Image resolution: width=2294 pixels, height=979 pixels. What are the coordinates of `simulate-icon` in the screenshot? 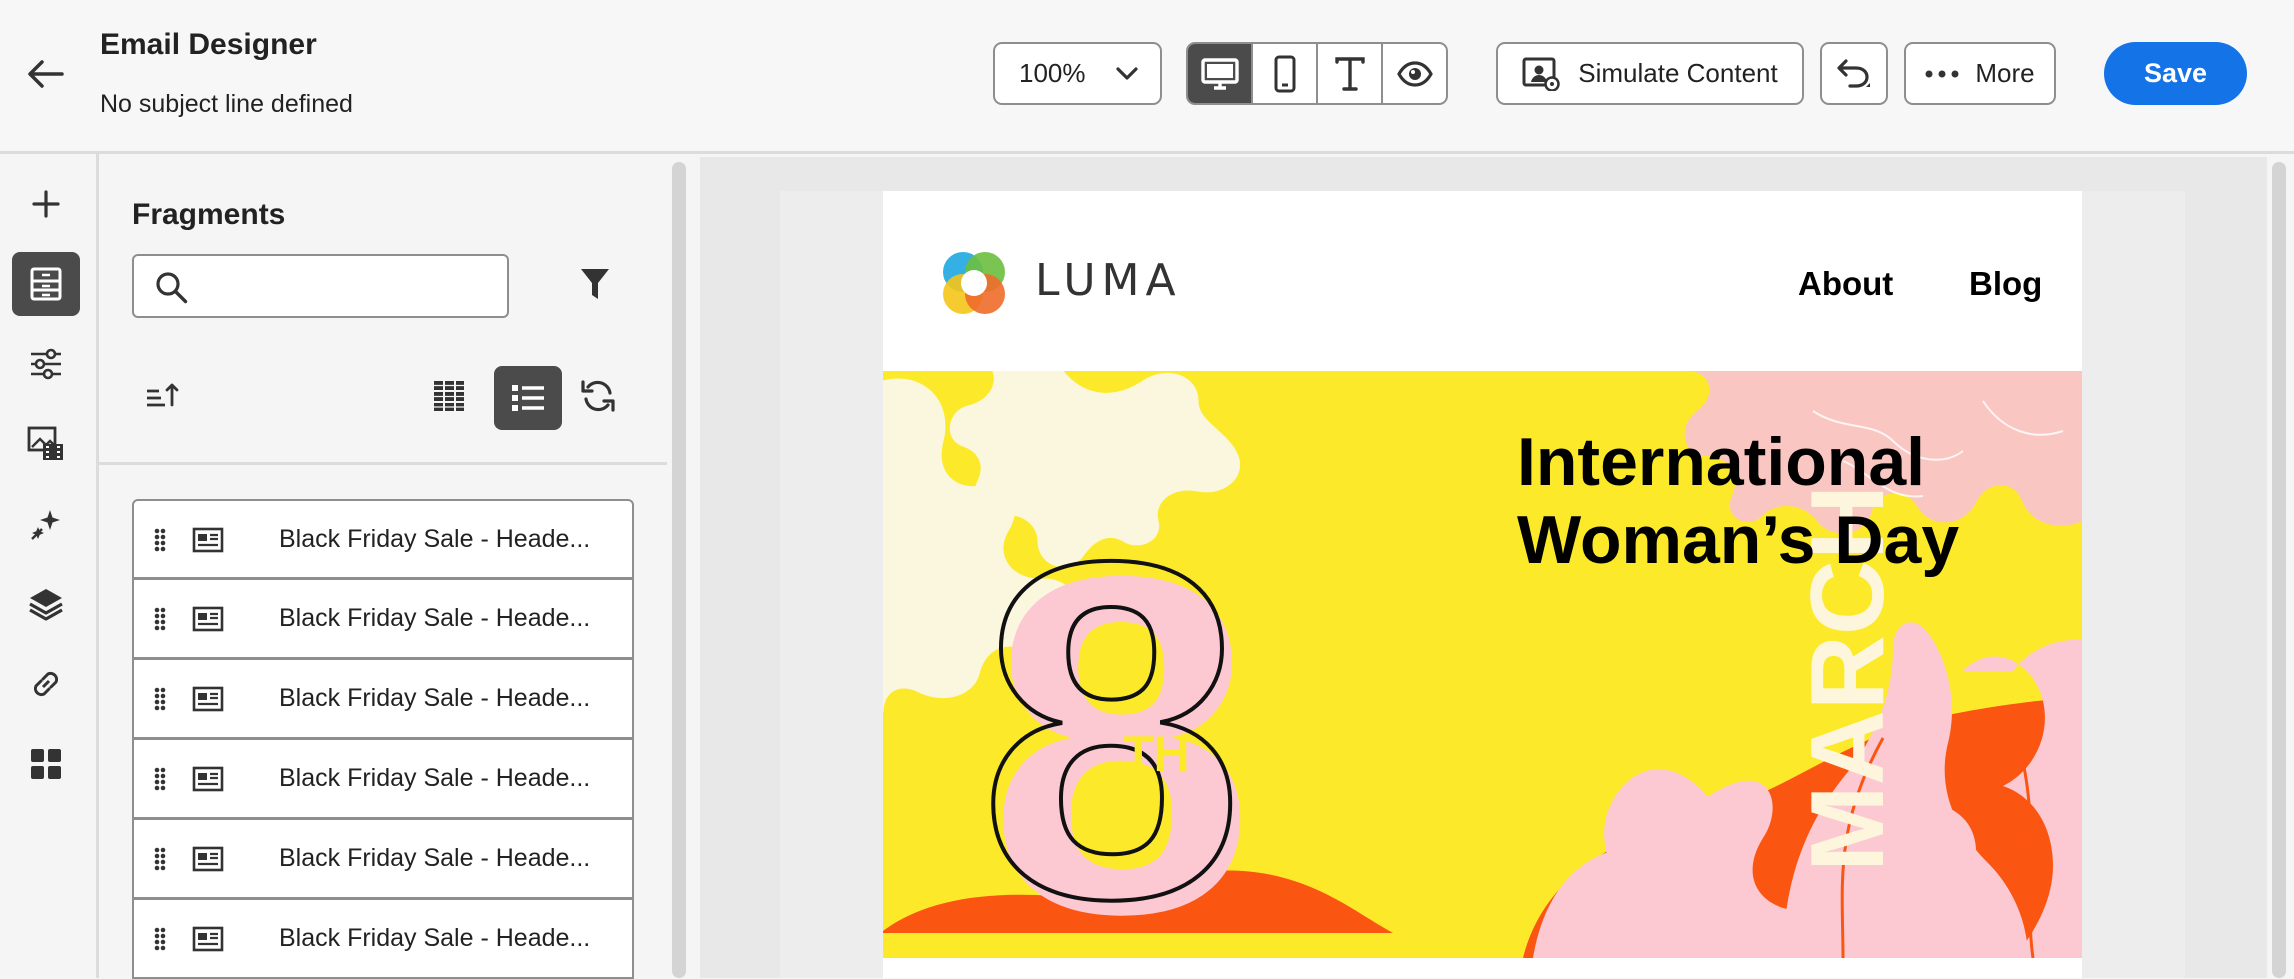 It's located at (1541, 74).